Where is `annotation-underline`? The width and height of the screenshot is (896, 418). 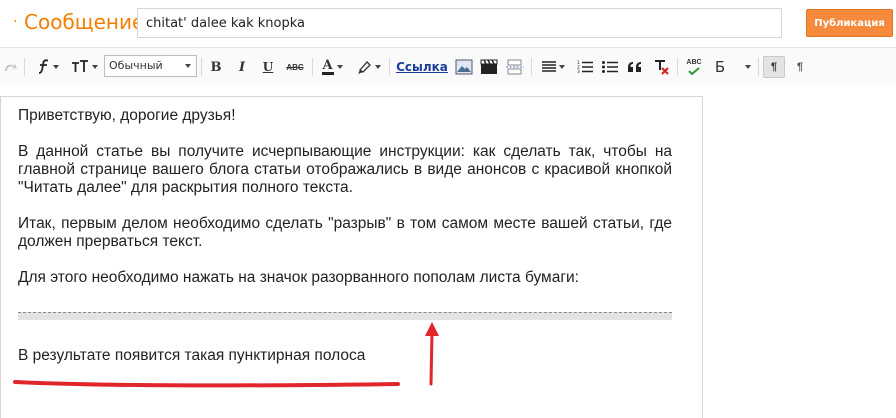 annotation-underline is located at coordinates (206, 384).